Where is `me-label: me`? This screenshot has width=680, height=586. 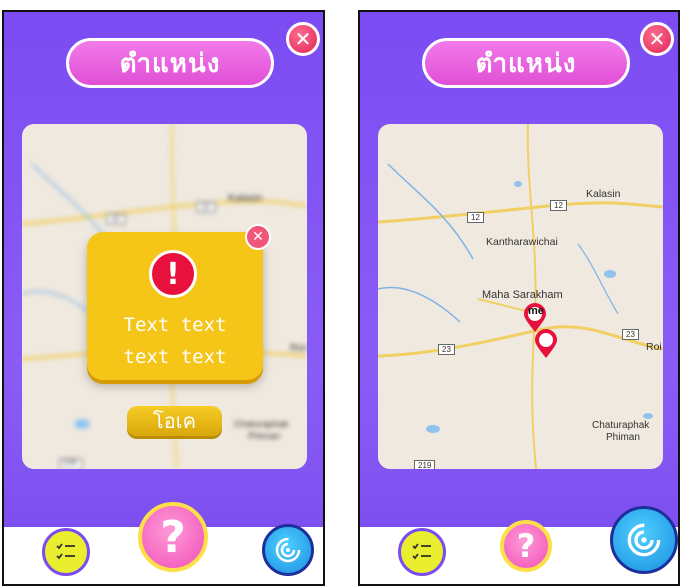
me-label: me is located at coordinates (536, 311).